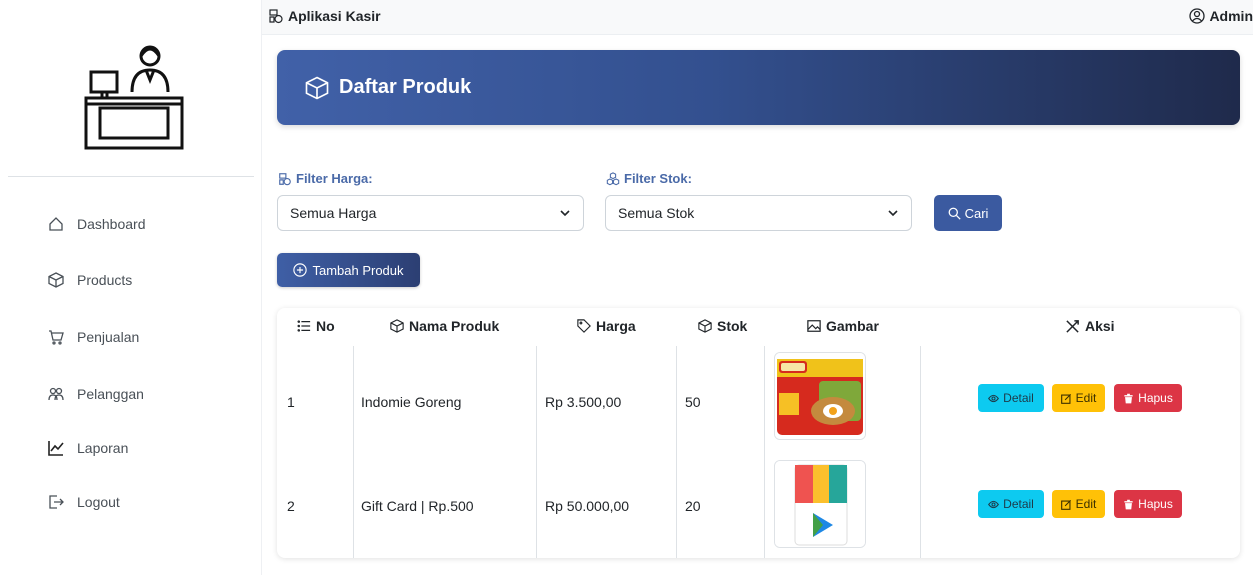 Image resolution: width=1253 pixels, height=575 pixels. What do you see at coordinates (454, 326) in the screenshot?
I see `column-header-label: Nama Produk` at bounding box center [454, 326].